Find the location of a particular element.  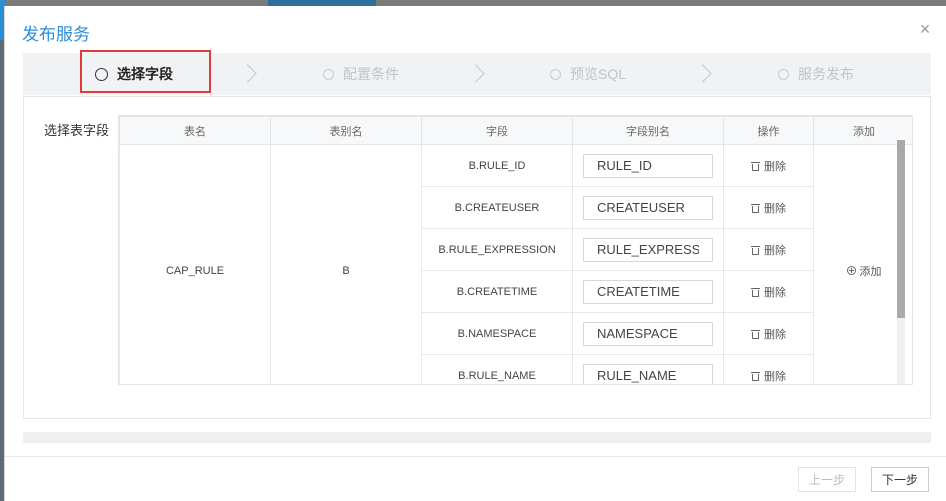

step-publish-service: 服务发布 is located at coordinates (816, 74).